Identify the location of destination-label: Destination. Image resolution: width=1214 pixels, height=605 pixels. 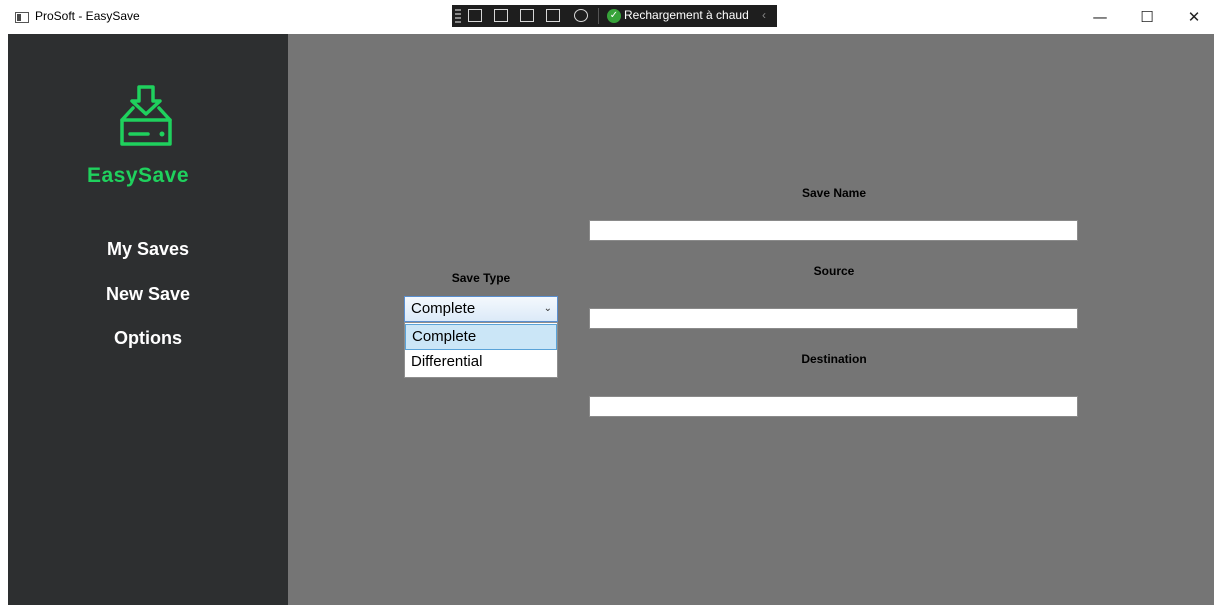
(834, 359).